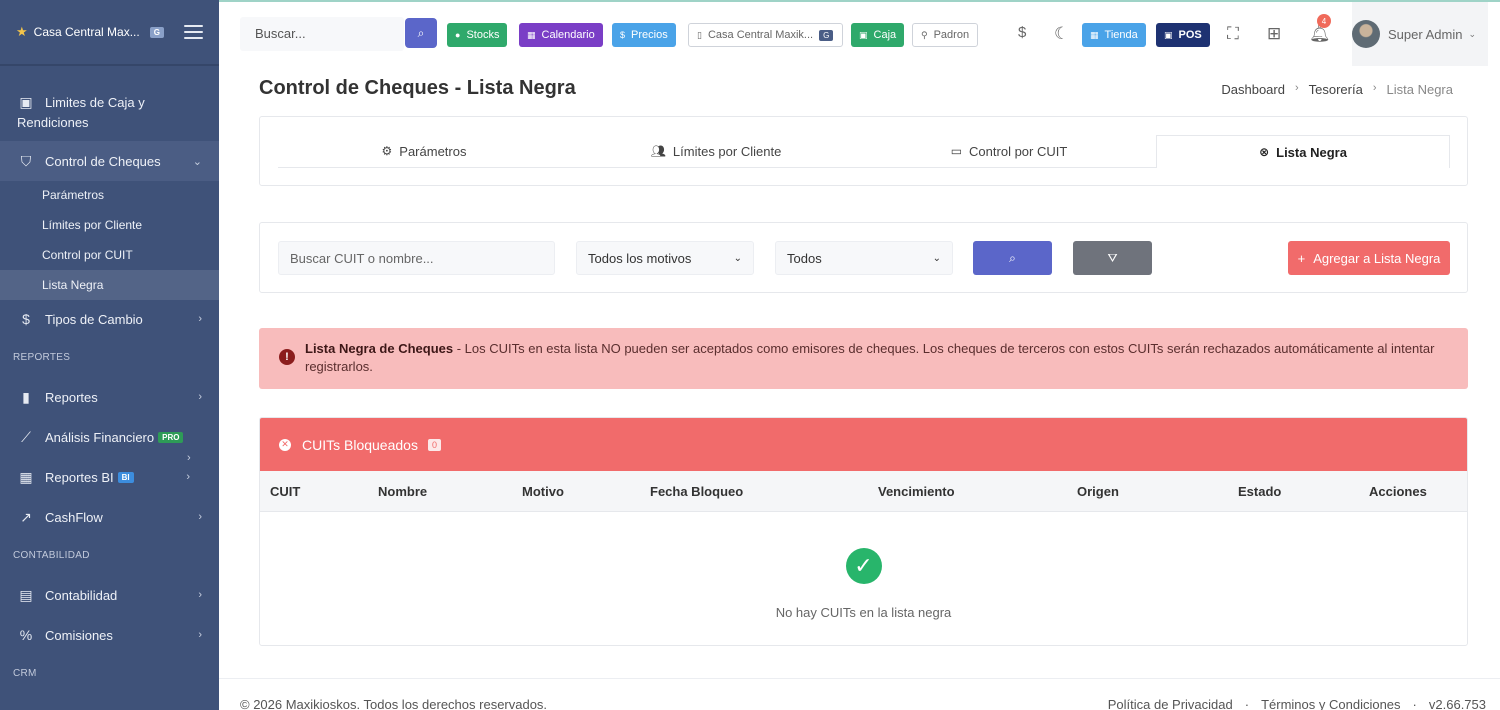  I want to click on tab-parametros: ⚙ Parámetros, so click(424, 151).